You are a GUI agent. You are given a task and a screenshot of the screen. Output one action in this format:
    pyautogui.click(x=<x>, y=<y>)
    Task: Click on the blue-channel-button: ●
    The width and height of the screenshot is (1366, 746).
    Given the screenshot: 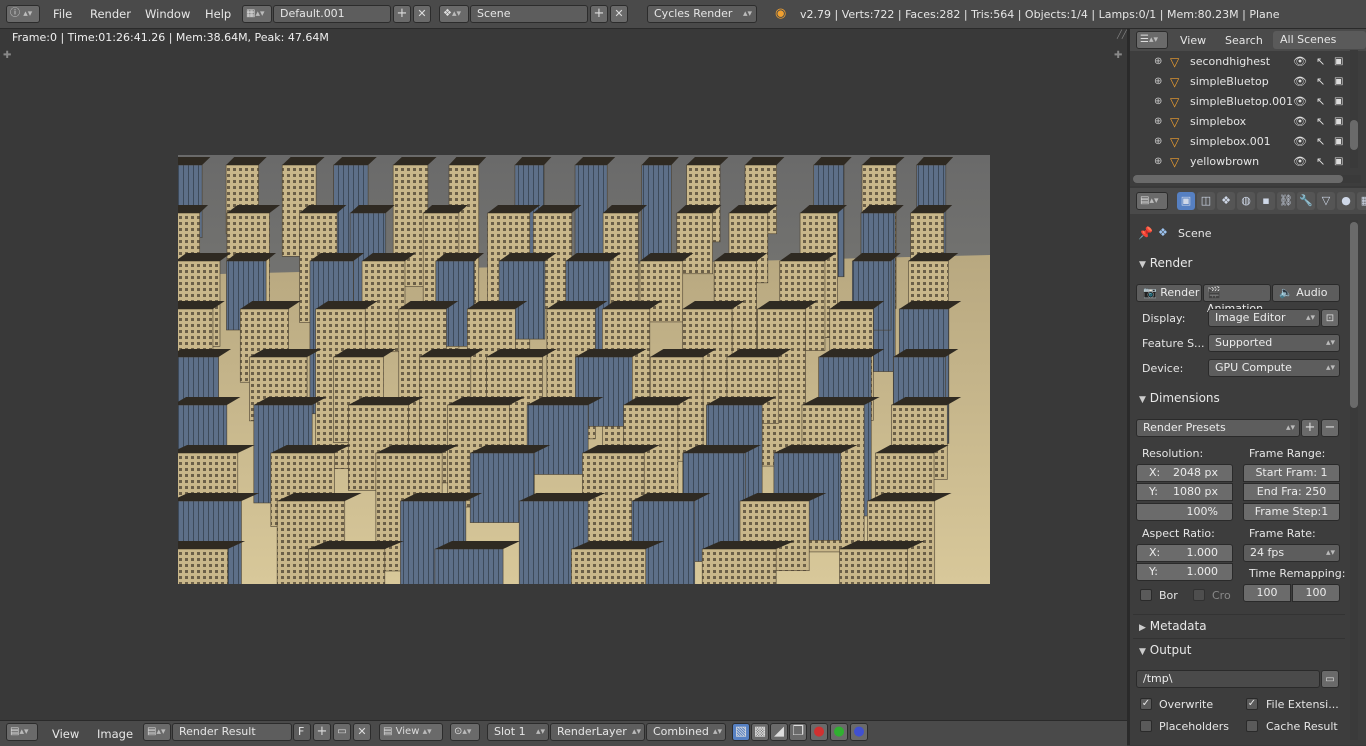 What is the action you would take?
    pyautogui.click(x=859, y=732)
    